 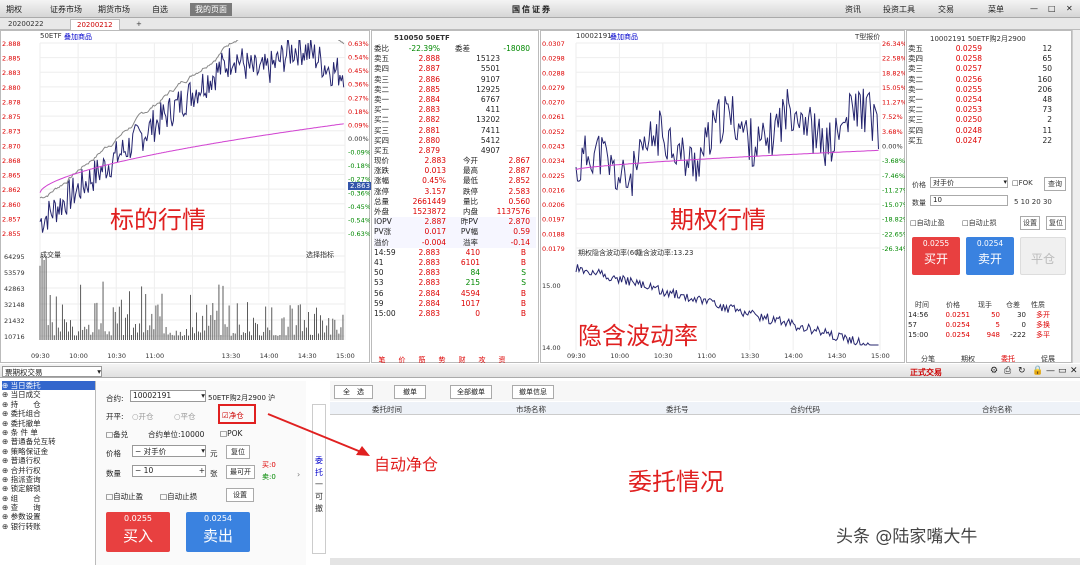 I want to click on ask-row: 卖五 2.888 15123, so click(x=455, y=59).